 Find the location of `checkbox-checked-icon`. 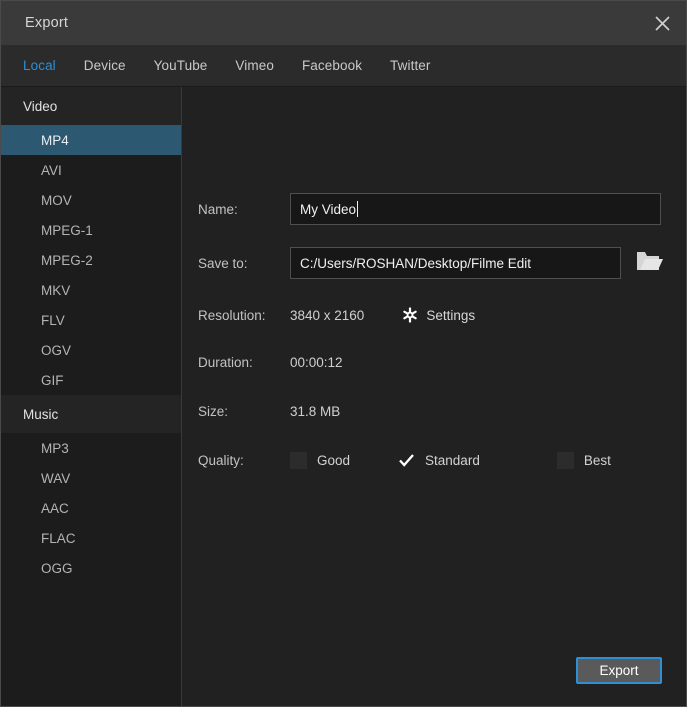

checkbox-checked-icon is located at coordinates (406, 460).